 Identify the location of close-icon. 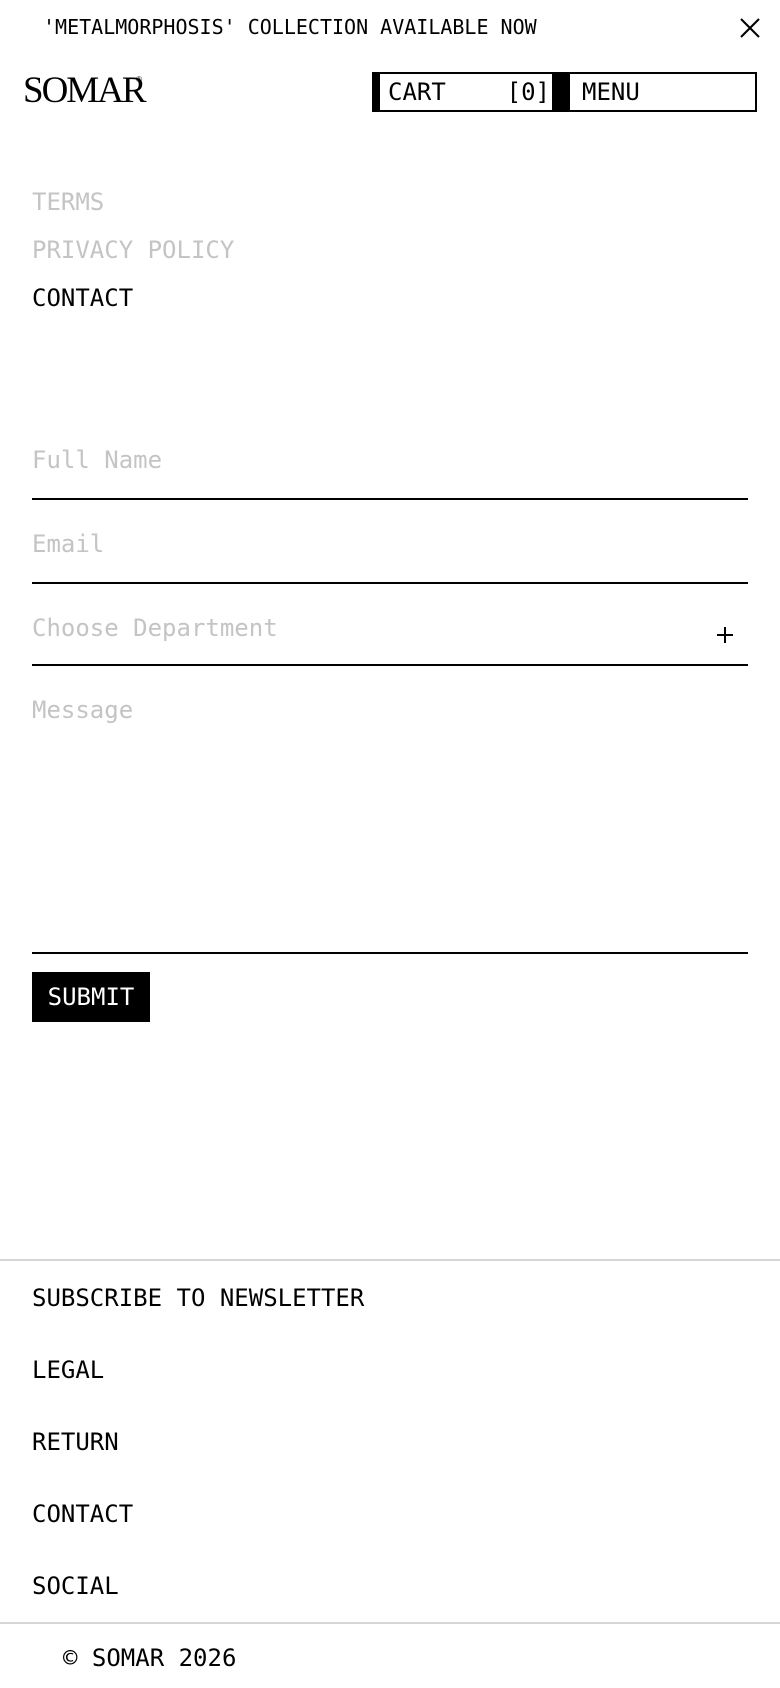
(750, 28).